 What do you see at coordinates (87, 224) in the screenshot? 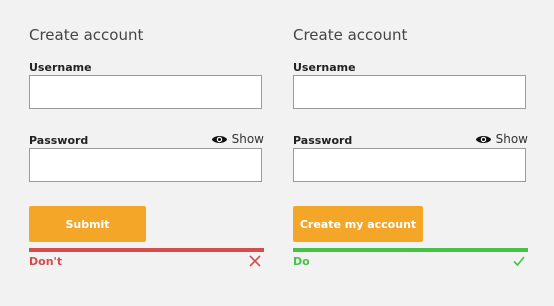
I see `submit-button: Submit` at bounding box center [87, 224].